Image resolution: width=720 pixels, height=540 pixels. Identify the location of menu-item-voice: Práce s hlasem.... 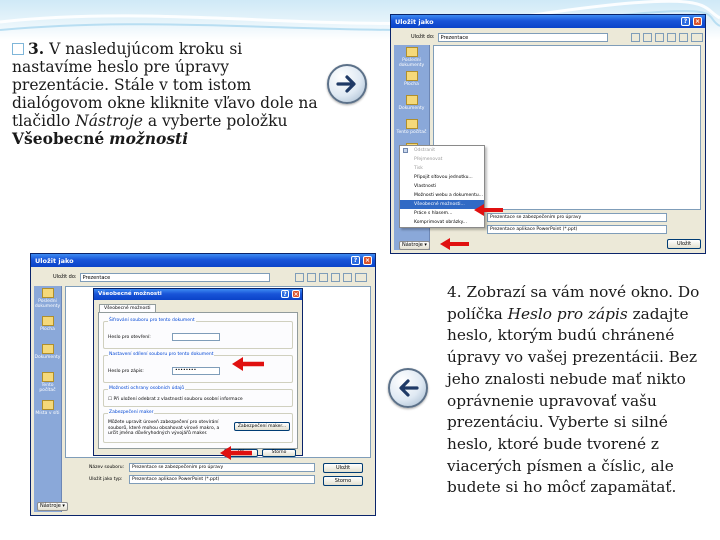
(442, 213).